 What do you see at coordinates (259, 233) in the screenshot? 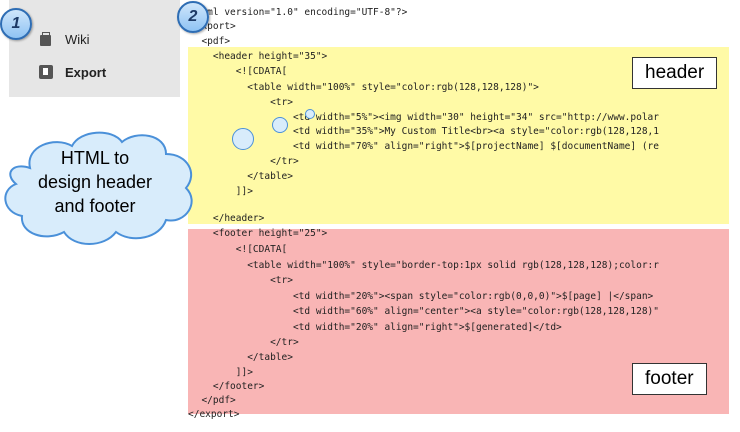
I see `code-line: <footer height="25">` at bounding box center [259, 233].